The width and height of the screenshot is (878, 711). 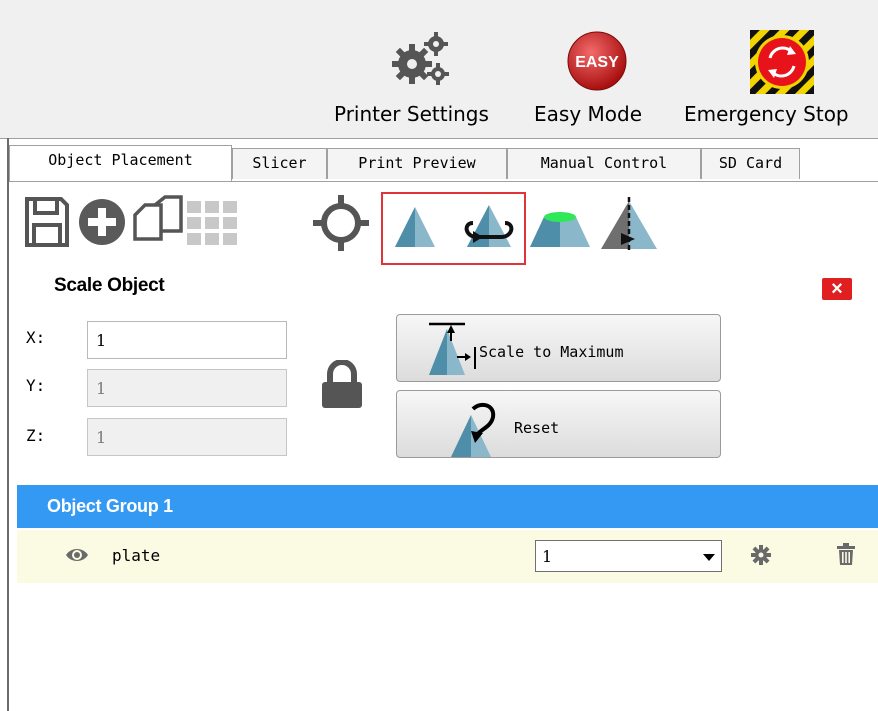 I want to click on gear-icon, so click(x=761, y=555).